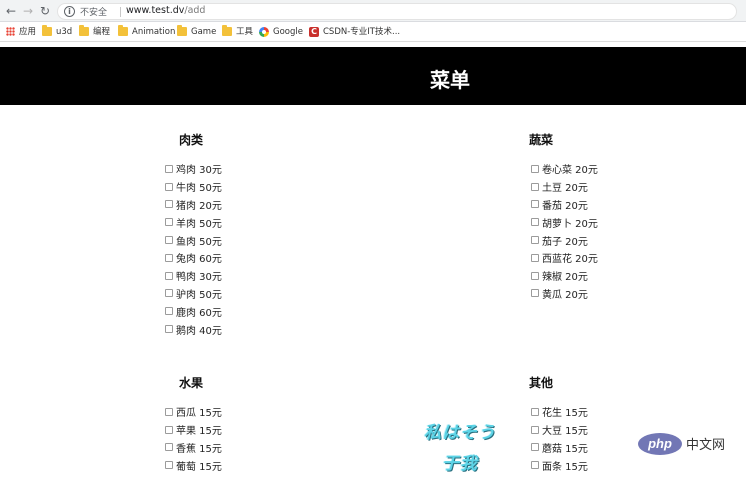 This screenshot has width=746, height=479. What do you see at coordinates (199, 295) in the screenshot?
I see `item-label: 驴肉 50元` at bounding box center [199, 295].